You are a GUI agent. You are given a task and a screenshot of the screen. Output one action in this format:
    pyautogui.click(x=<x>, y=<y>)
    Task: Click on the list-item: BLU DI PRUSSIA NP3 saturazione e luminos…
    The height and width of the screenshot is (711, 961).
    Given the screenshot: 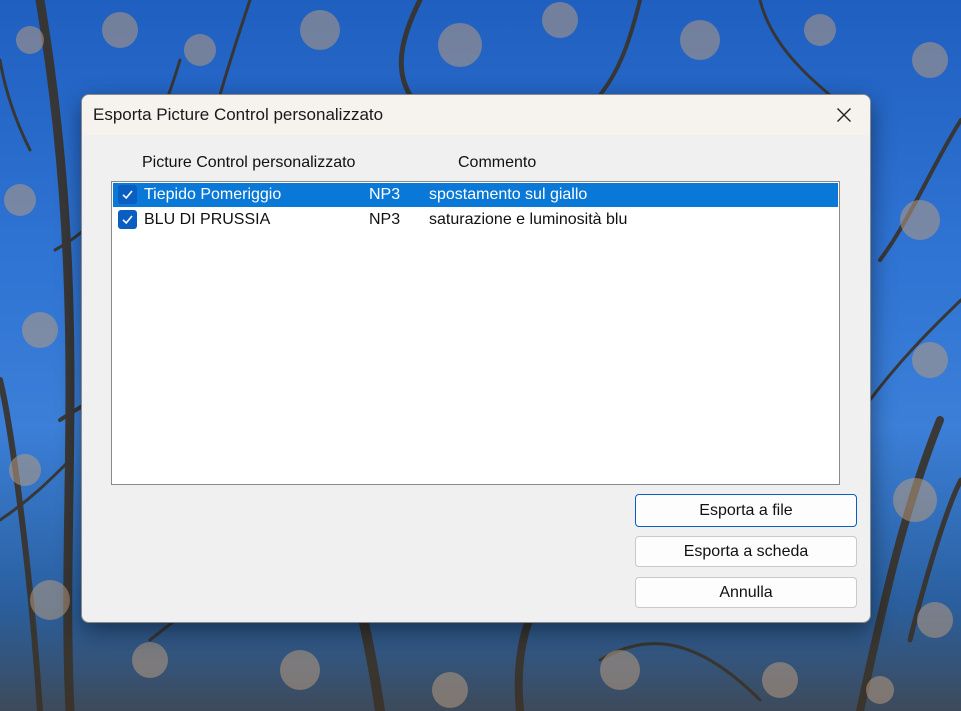 What is the action you would take?
    pyautogui.click(x=475, y=220)
    